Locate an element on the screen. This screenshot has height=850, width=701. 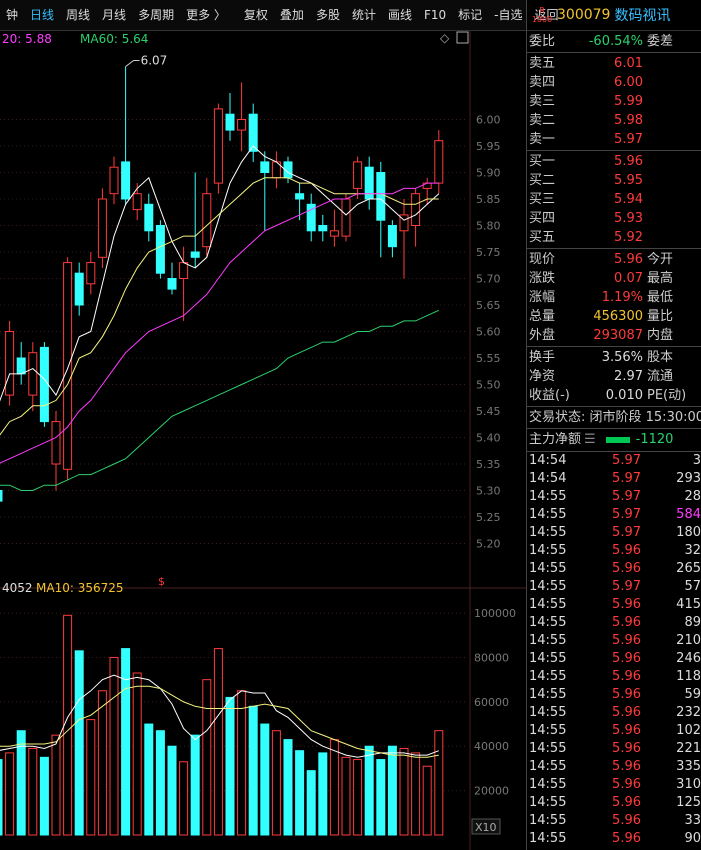
diamond-icon: ◇ is located at coordinates (445, 38).